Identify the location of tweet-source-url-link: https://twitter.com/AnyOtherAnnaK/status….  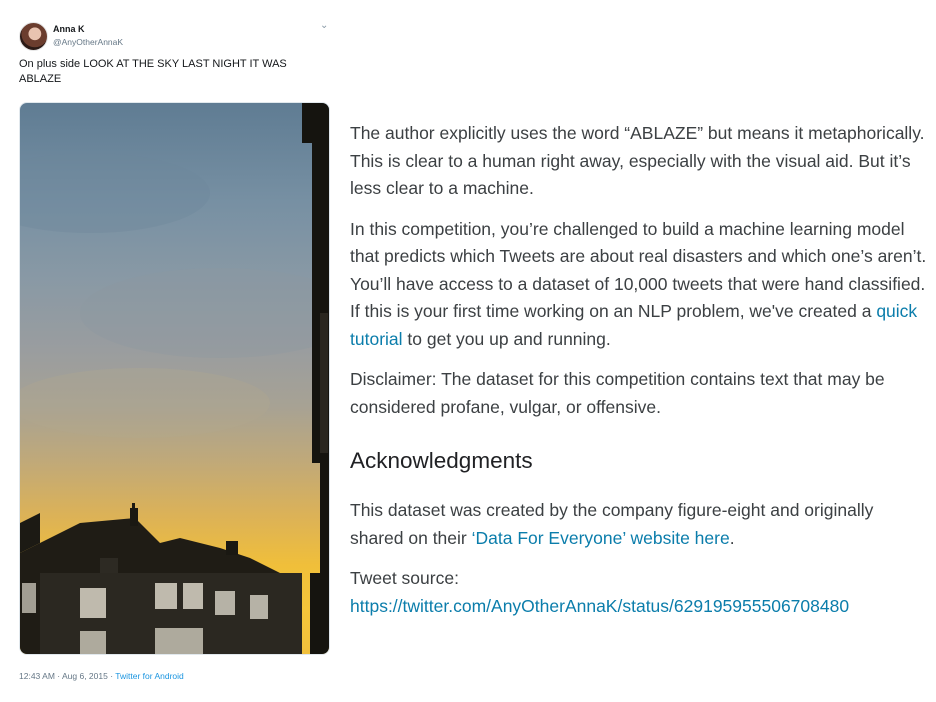
(599, 606).